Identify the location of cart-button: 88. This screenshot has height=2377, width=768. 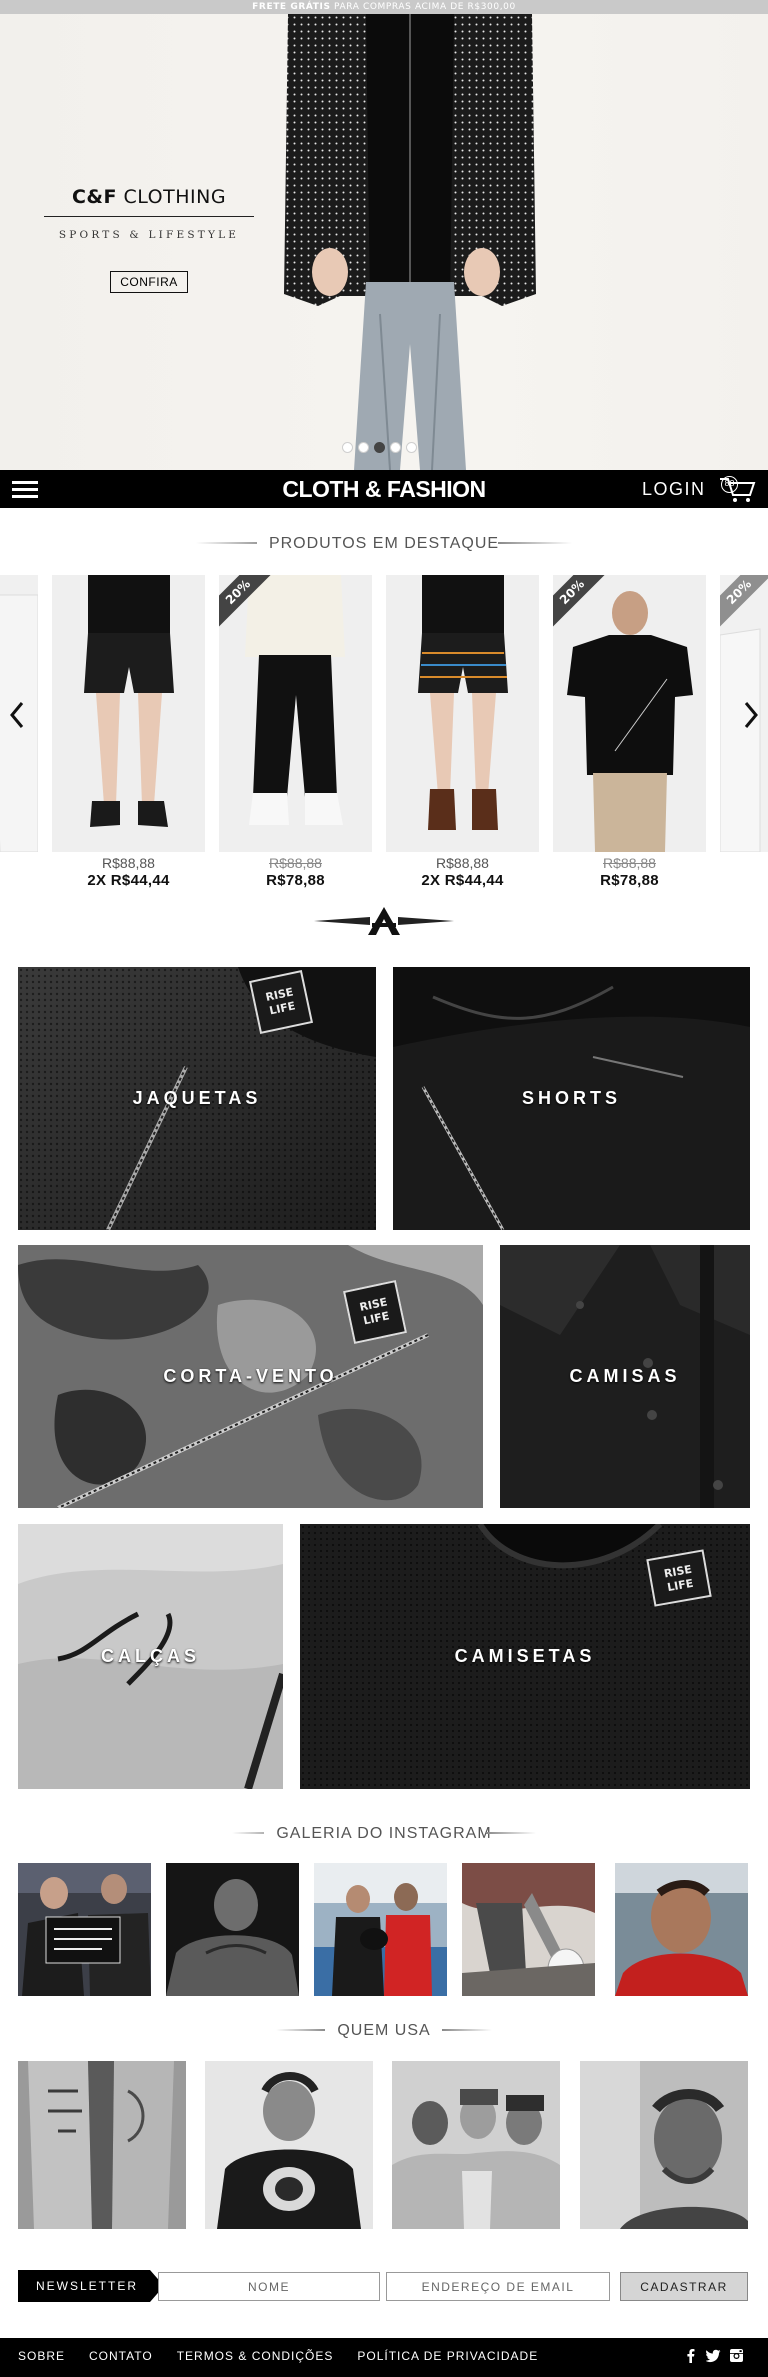
(736, 489).